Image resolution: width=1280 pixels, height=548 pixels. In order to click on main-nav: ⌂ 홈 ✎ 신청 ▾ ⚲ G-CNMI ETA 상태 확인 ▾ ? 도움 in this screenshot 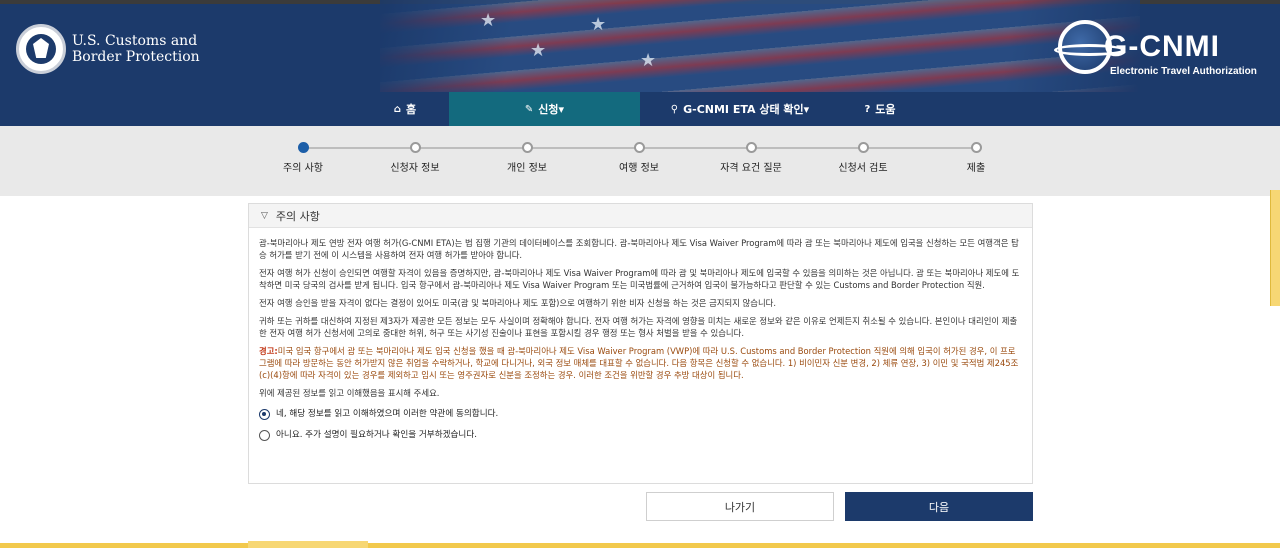, I will do `click(640, 109)`.